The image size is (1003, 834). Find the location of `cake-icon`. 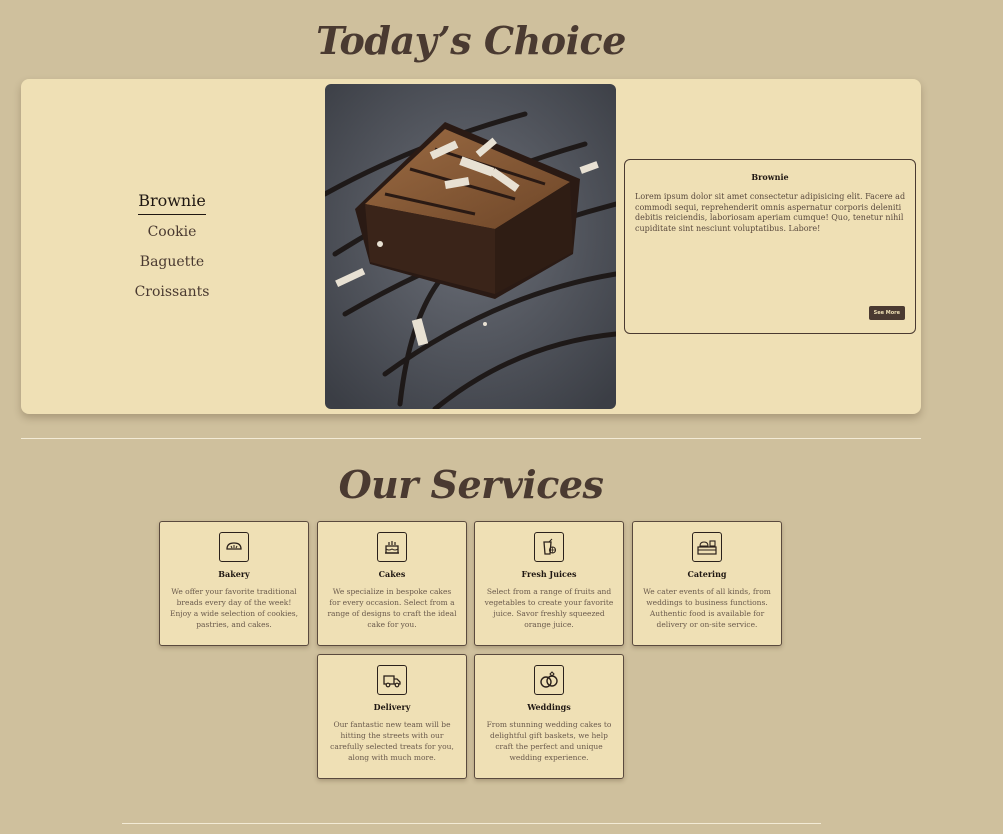

cake-icon is located at coordinates (392, 547).